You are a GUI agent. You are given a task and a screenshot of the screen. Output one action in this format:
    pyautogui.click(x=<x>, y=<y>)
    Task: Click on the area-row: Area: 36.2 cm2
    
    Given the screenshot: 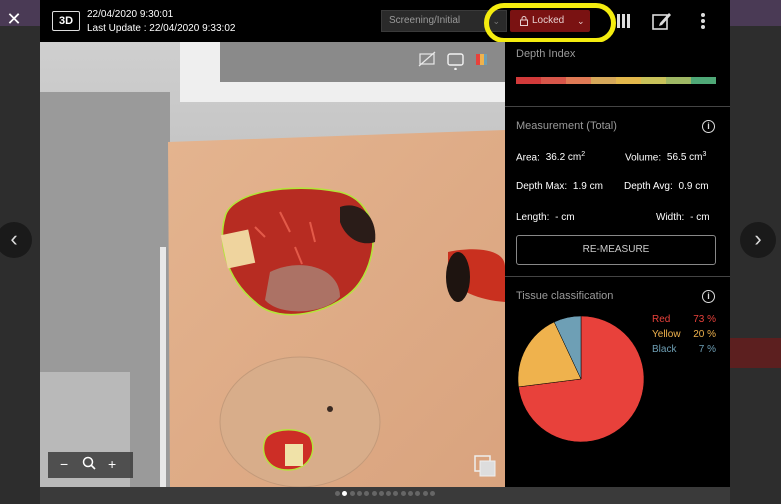 What is the action you would take?
    pyautogui.click(x=550, y=157)
    